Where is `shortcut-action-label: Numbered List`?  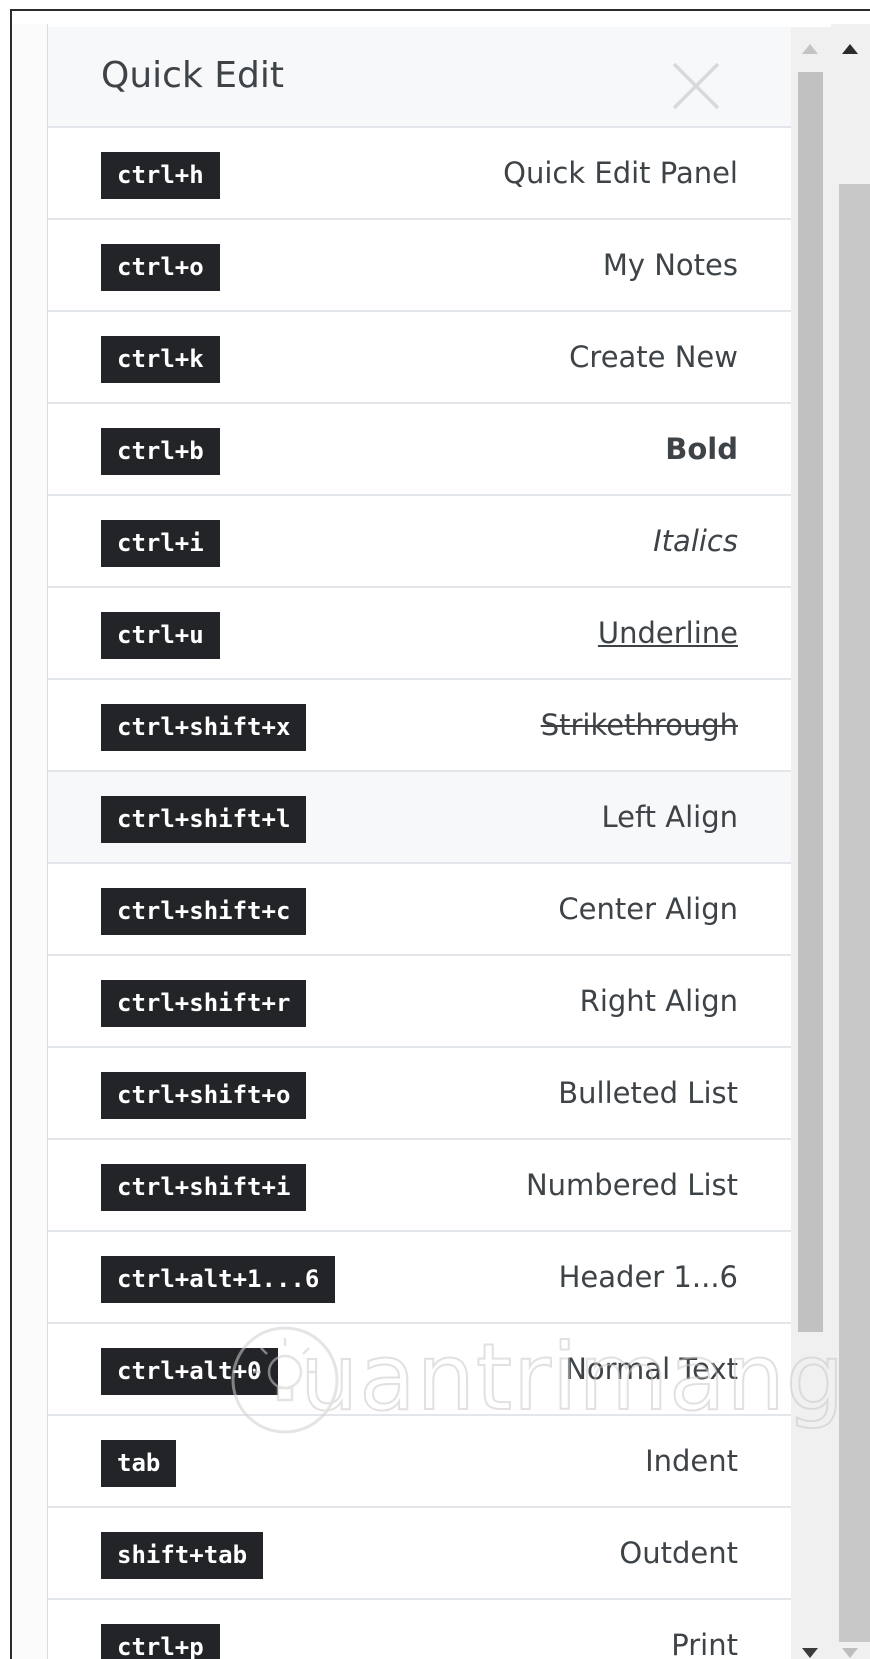
shortcut-action-label: Numbered List is located at coordinates (631, 1185).